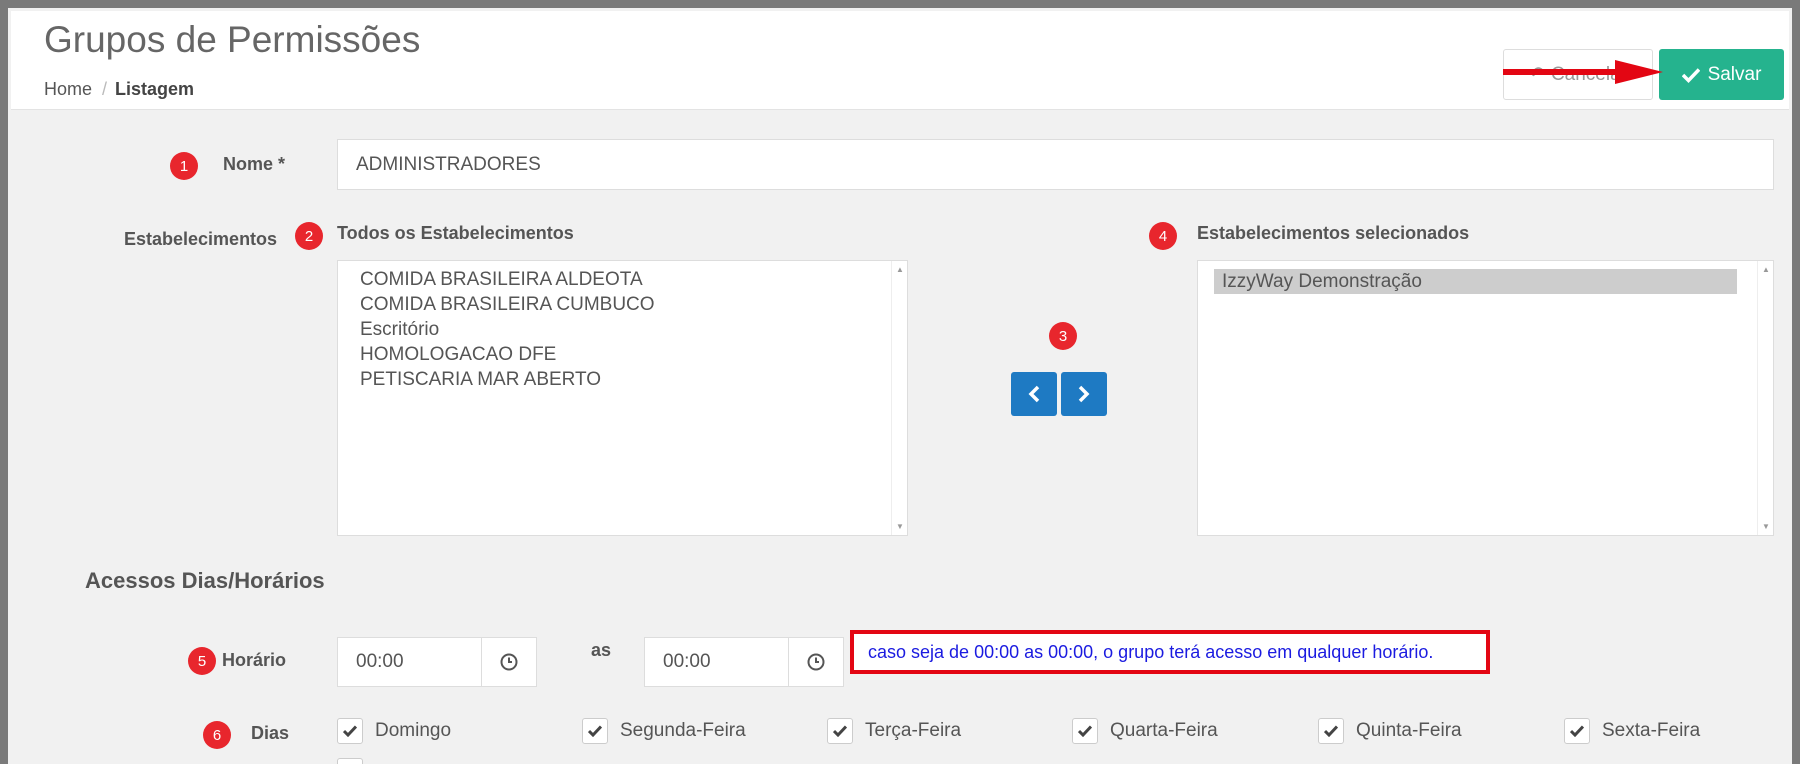 The image size is (1800, 764). I want to click on time-to-value: 00:00, so click(717, 662).